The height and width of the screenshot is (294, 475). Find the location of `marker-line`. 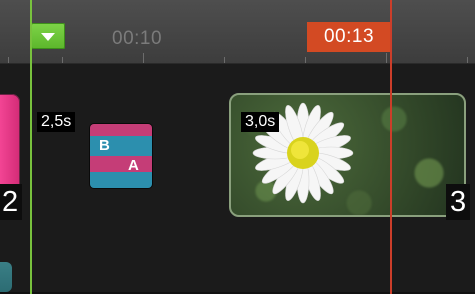

marker-line is located at coordinates (31, 147).